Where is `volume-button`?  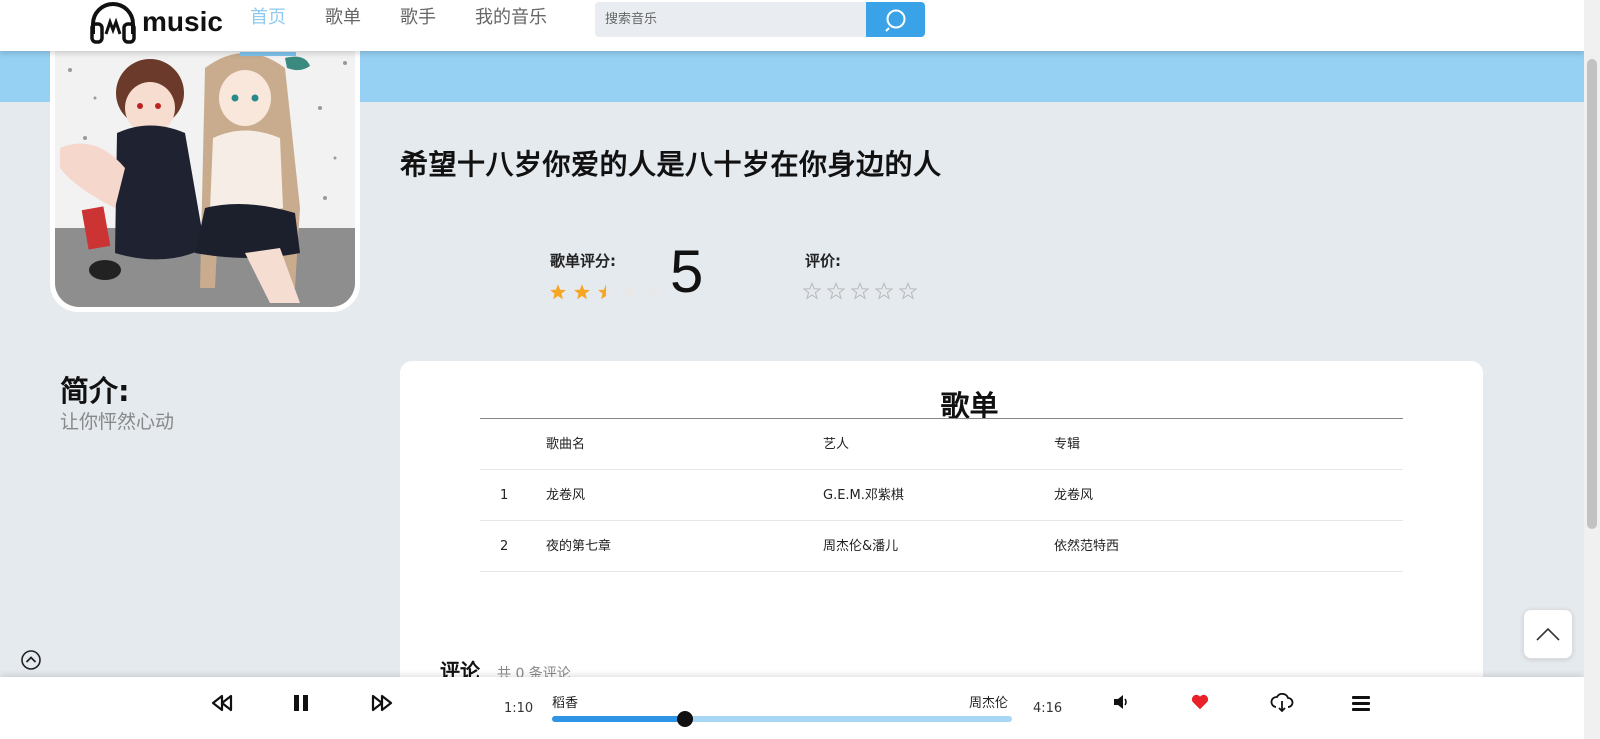 volume-button is located at coordinates (1121, 702).